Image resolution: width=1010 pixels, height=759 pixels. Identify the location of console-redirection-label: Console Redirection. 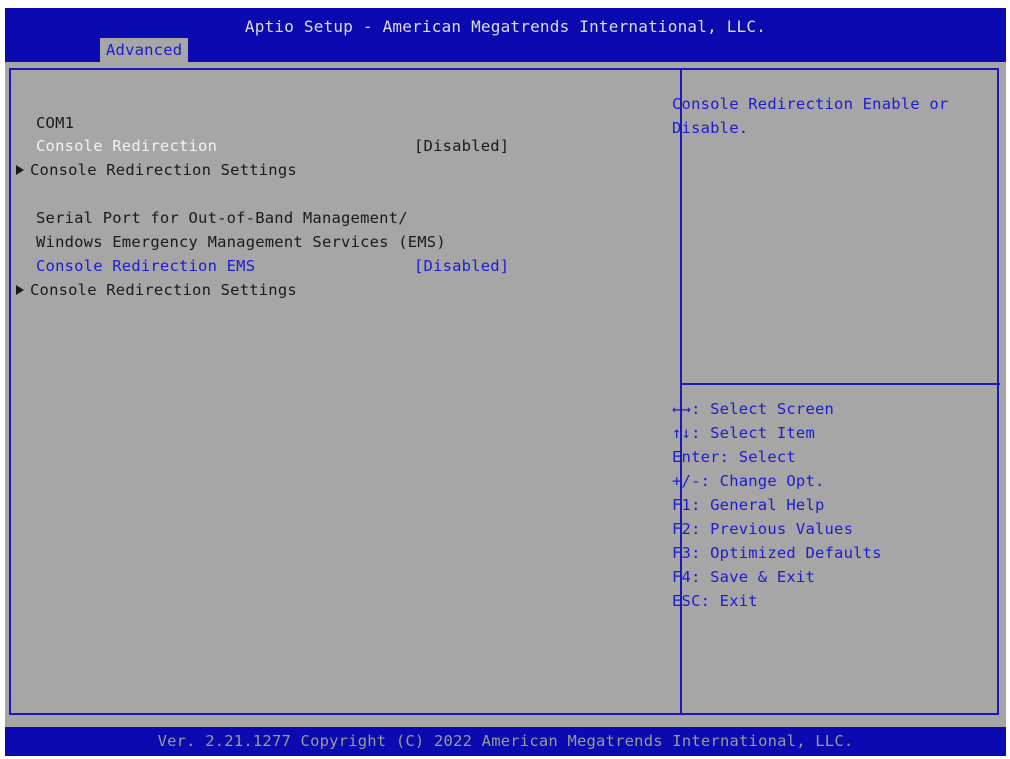
(127, 146).